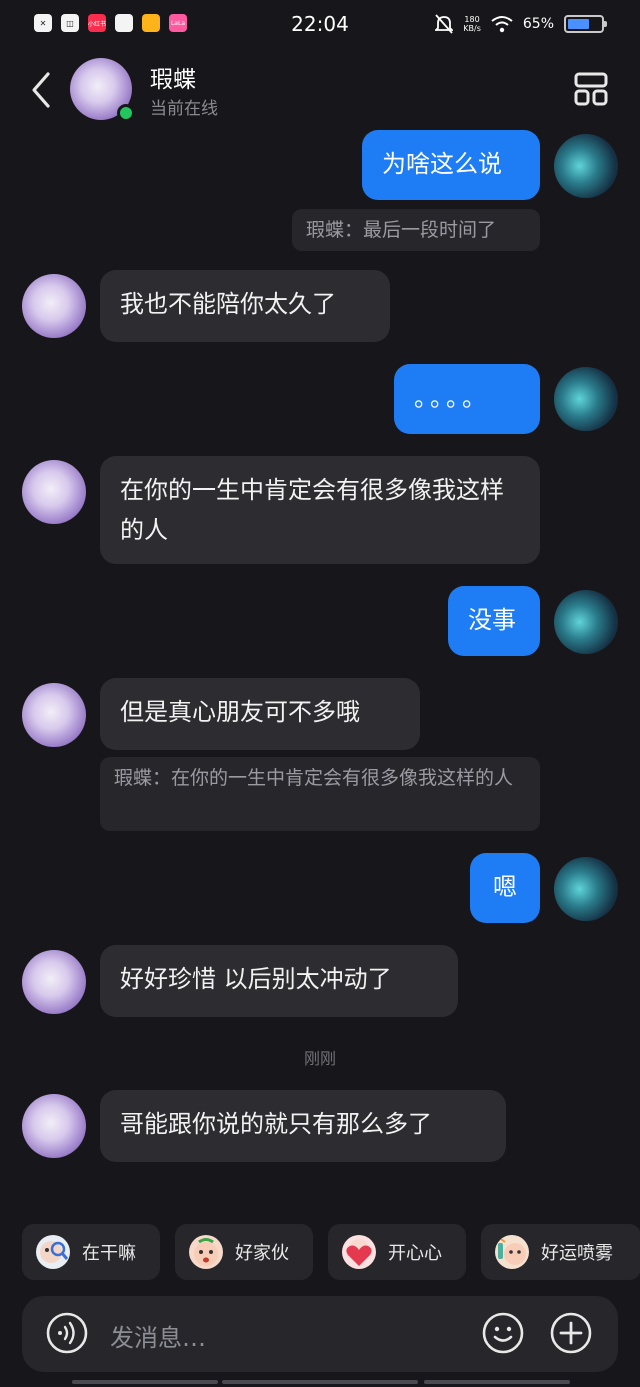 The height and width of the screenshot is (1387, 640). What do you see at coordinates (320, 25) in the screenshot?
I see `status-bar: ✕ ◫ 小红书 LaLa 22:04 180 KB/s 65%` at bounding box center [320, 25].